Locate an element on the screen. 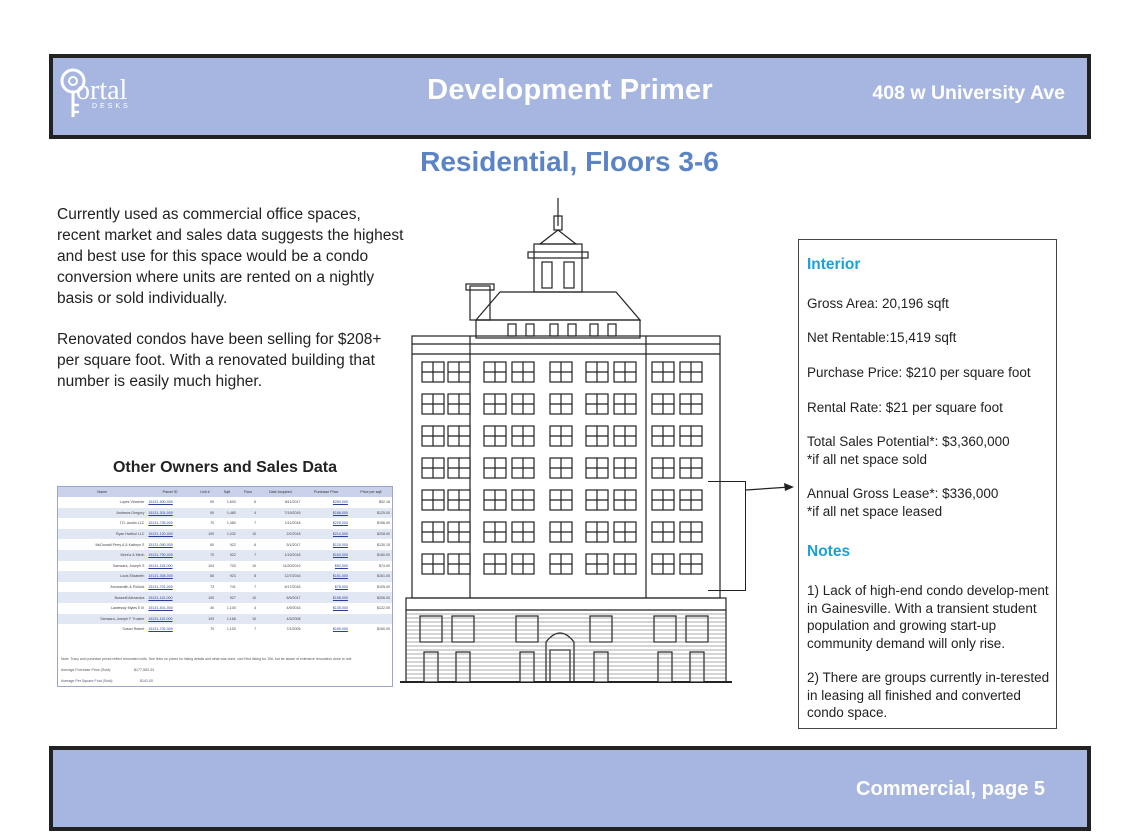 The image size is (1139, 837). callout-bracket is located at coordinates (727, 536).